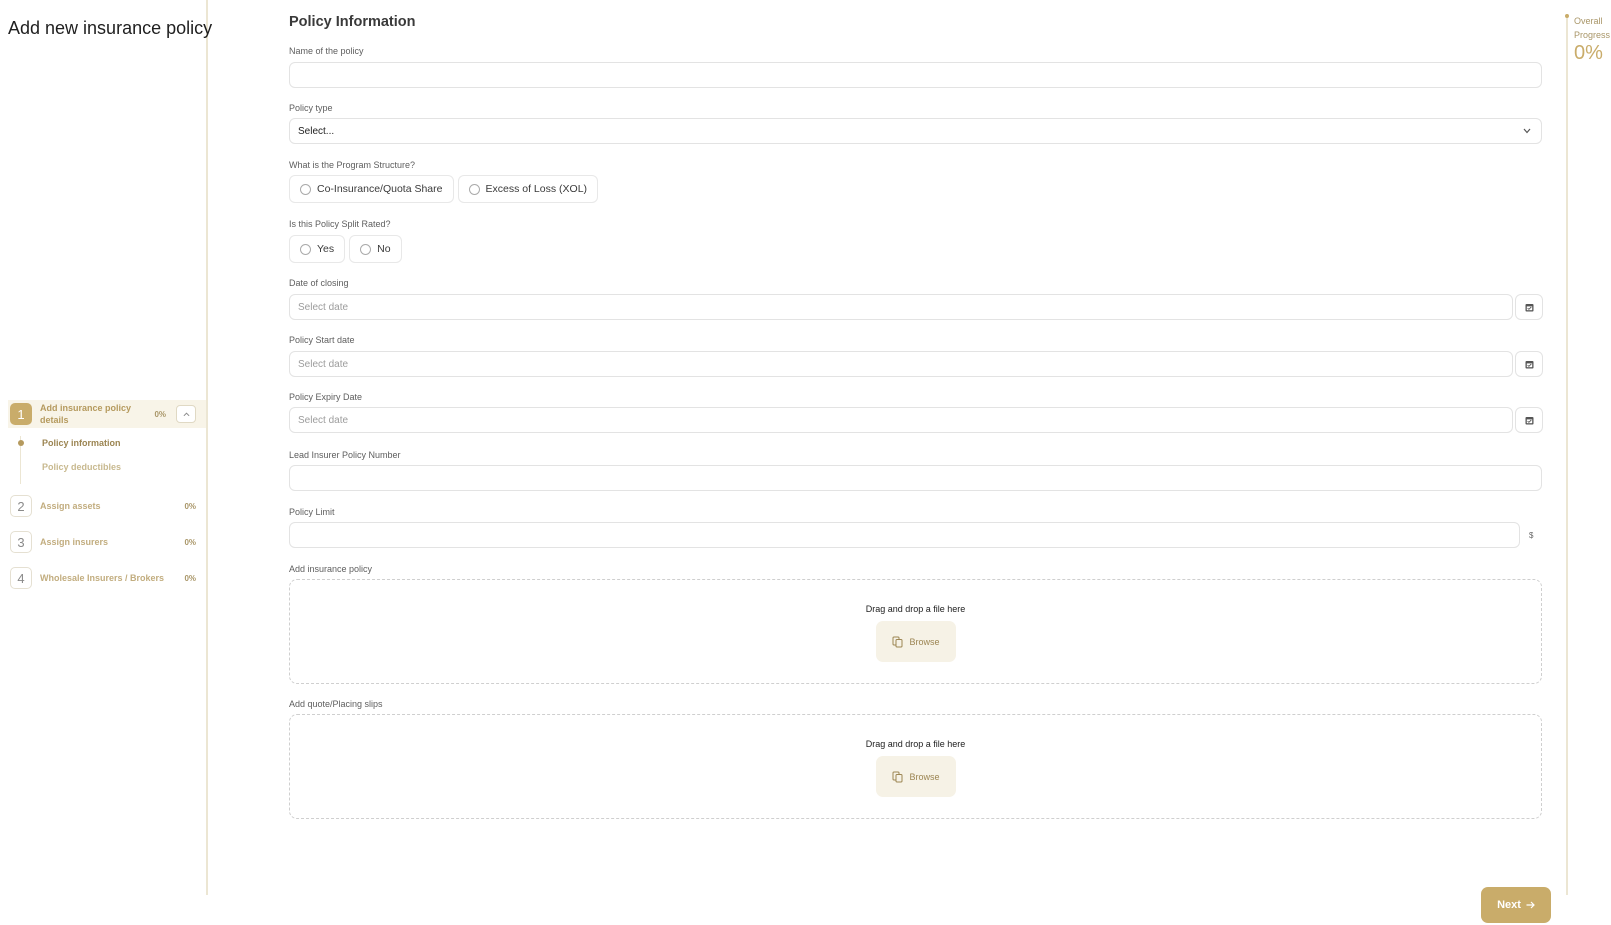 This screenshot has width=1611, height=925. Describe the element at coordinates (904, 535) in the screenshot. I see `policy-limit-input` at that location.